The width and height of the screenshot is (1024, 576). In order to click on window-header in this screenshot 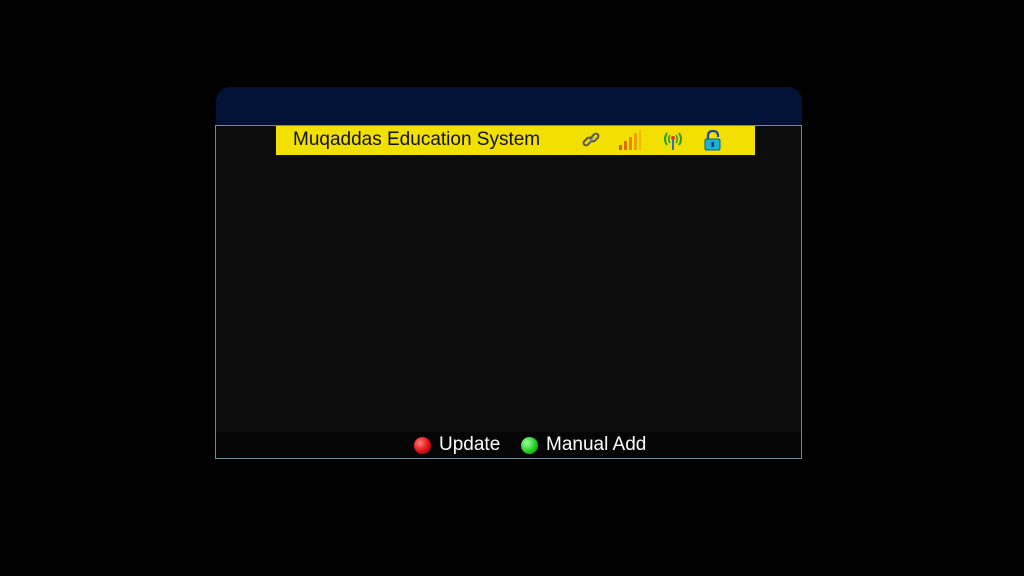, I will do `click(509, 107)`.